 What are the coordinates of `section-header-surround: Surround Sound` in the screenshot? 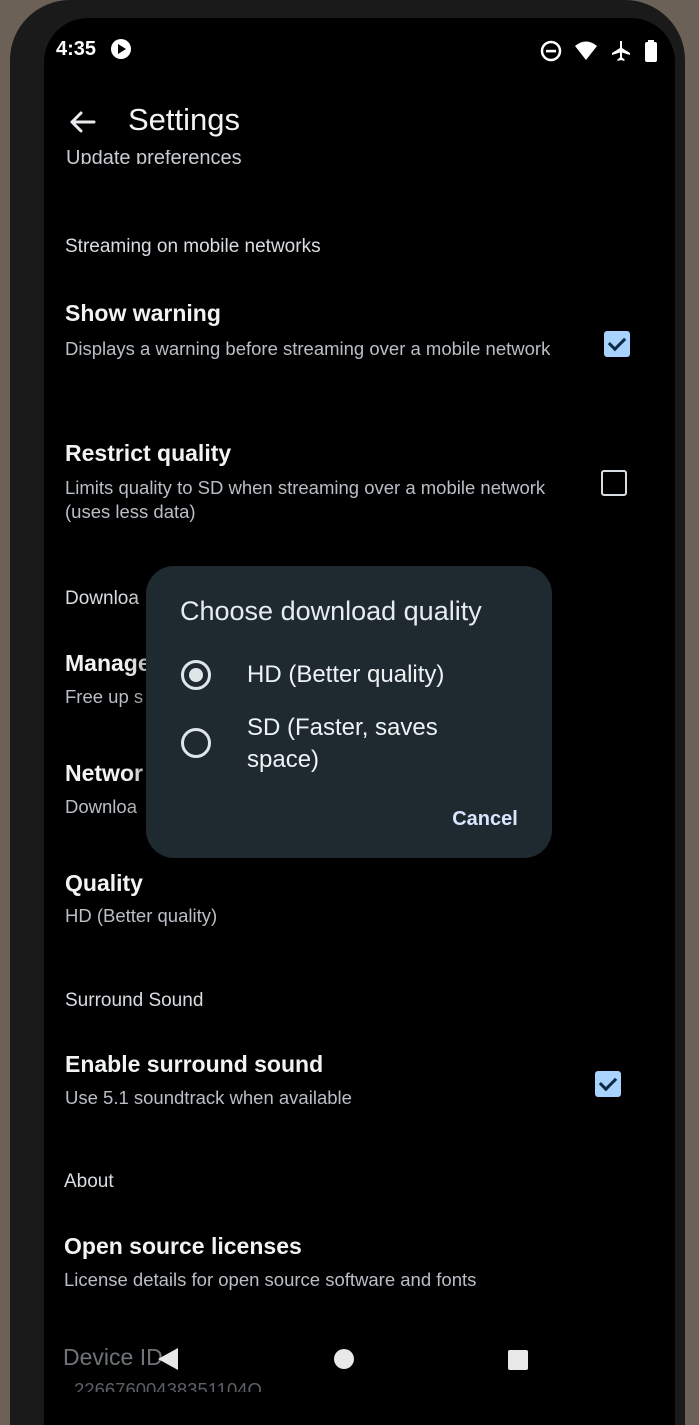 It's located at (134, 1000).